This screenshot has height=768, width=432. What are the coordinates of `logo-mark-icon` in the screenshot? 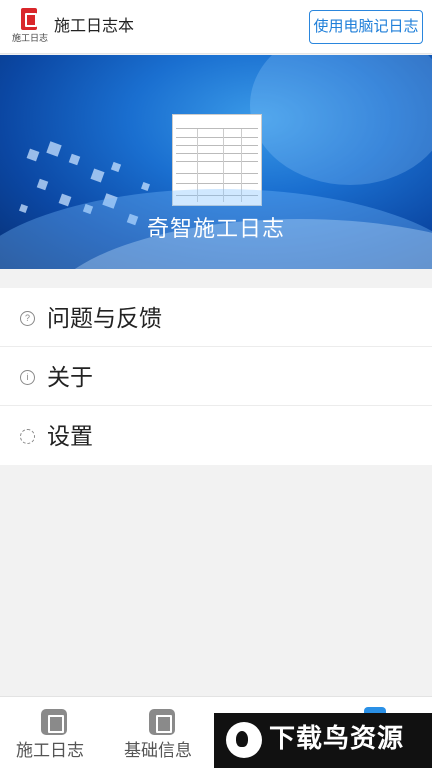 It's located at (29, 19).